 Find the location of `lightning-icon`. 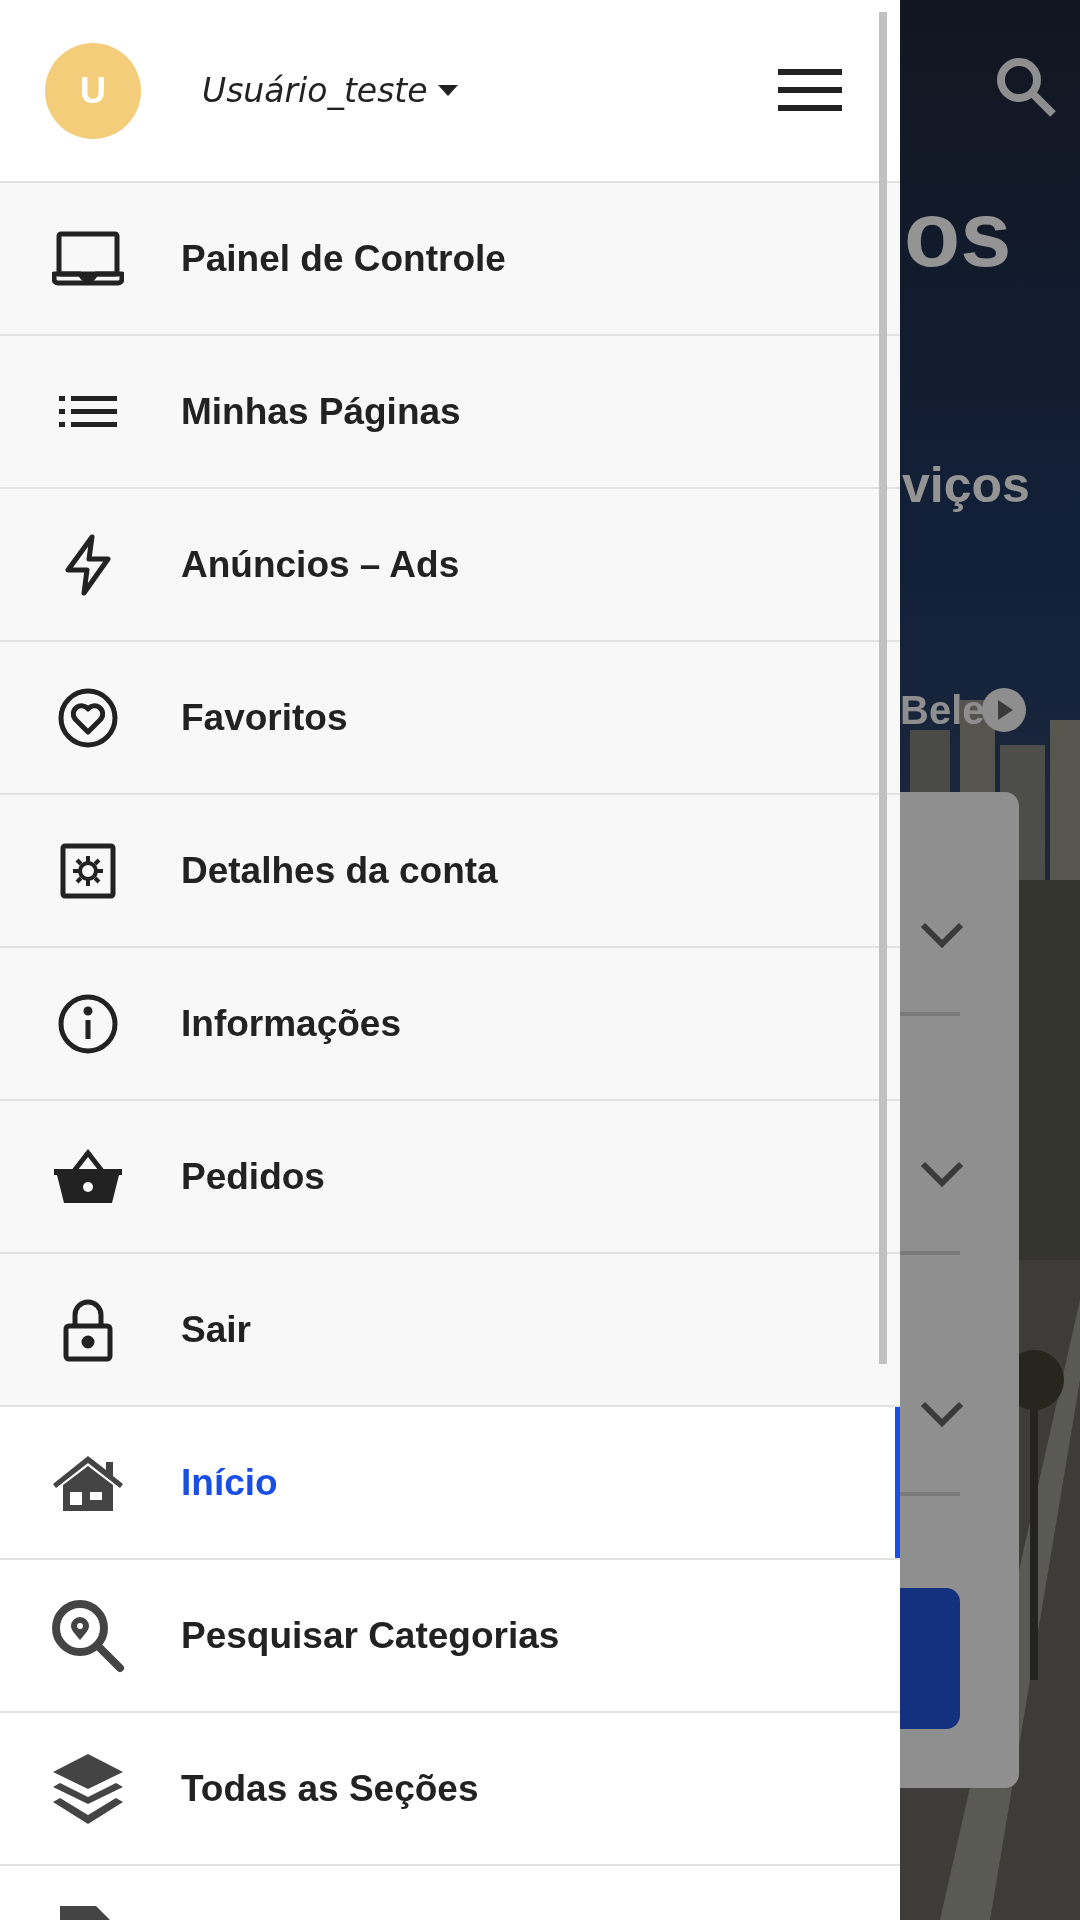

lightning-icon is located at coordinates (87, 564).